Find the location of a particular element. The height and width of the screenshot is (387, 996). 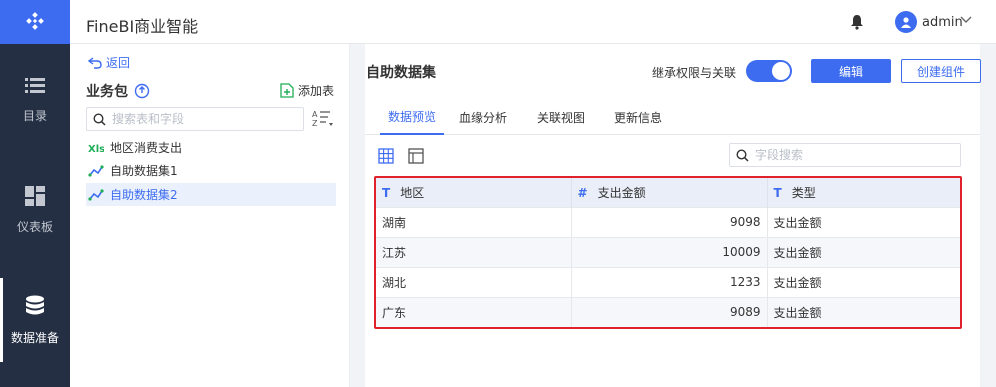

tab-lineage: 血缘分析 is located at coordinates (483, 117).